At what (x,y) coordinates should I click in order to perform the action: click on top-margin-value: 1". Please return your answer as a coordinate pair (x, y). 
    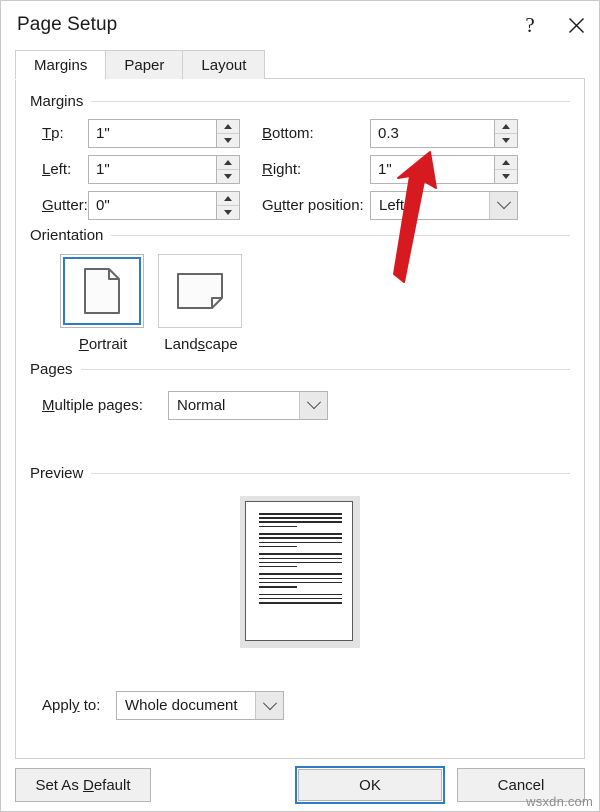
    Looking at the image, I should click on (152, 133).